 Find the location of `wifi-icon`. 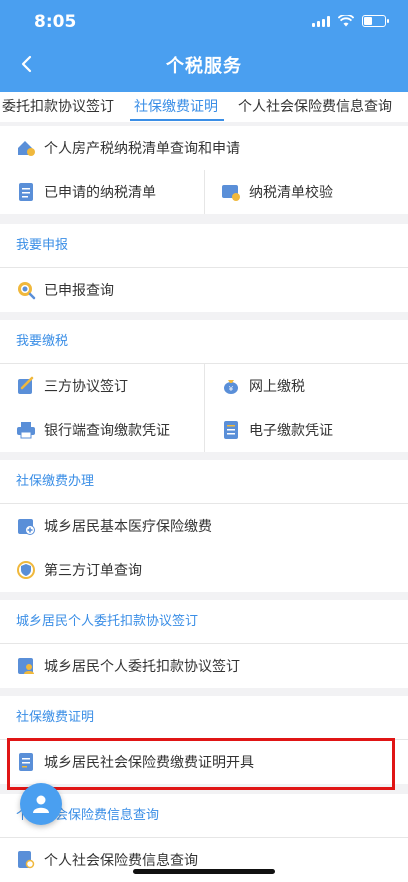

wifi-icon is located at coordinates (346, 21).